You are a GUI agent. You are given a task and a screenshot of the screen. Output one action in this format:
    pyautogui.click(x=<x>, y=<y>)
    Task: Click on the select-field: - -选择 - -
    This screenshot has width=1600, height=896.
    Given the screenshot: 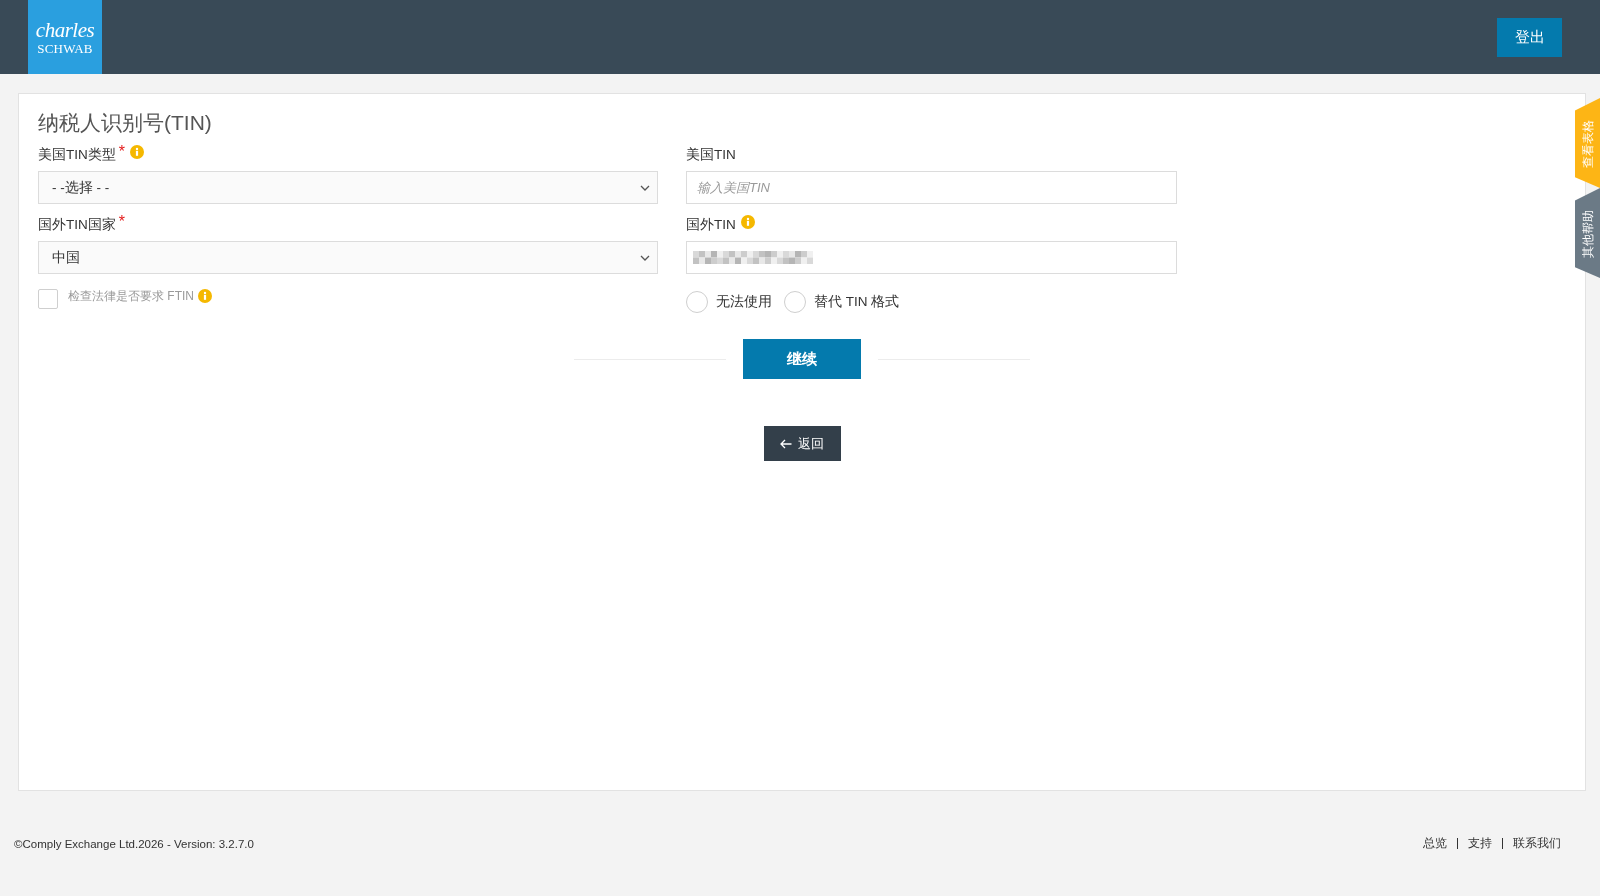 What is the action you would take?
    pyautogui.click(x=348, y=187)
    